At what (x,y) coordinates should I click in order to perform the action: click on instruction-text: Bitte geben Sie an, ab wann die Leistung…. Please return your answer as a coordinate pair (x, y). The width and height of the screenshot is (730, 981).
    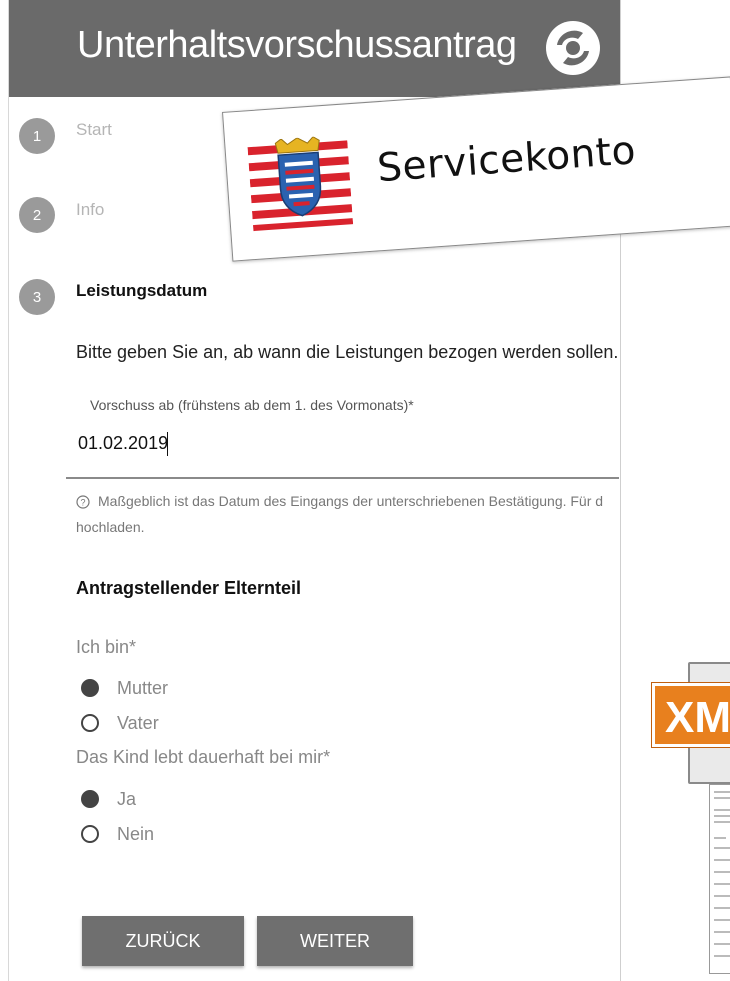
    Looking at the image, I should click on (347, 352).